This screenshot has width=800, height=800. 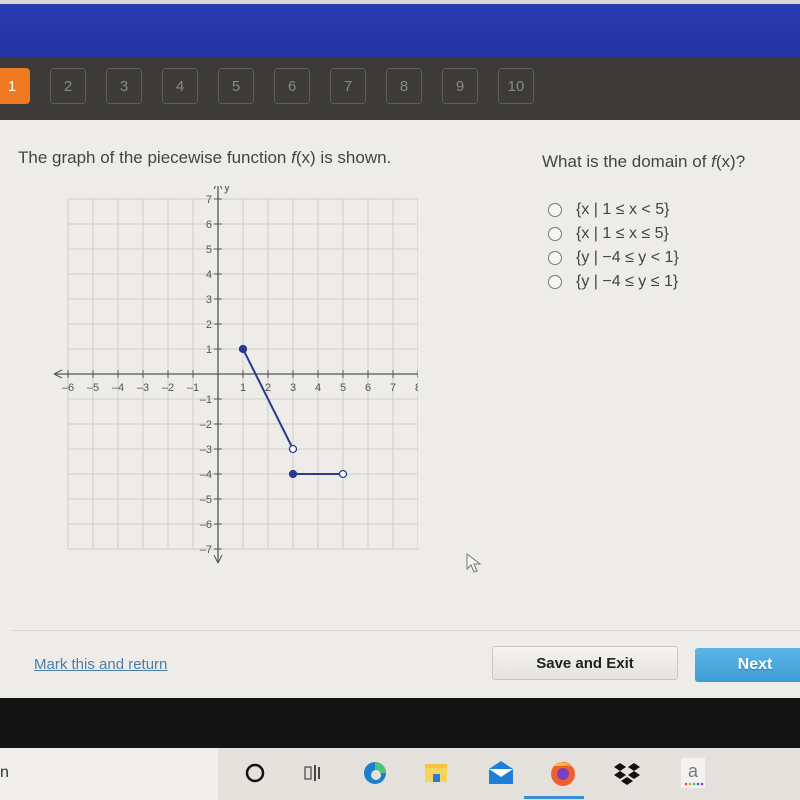 What do you see at coordinates (155, 157) in the screenshot?
I see `prompt-text: The graph of the piecewise function` at bounding box center [155, 157].